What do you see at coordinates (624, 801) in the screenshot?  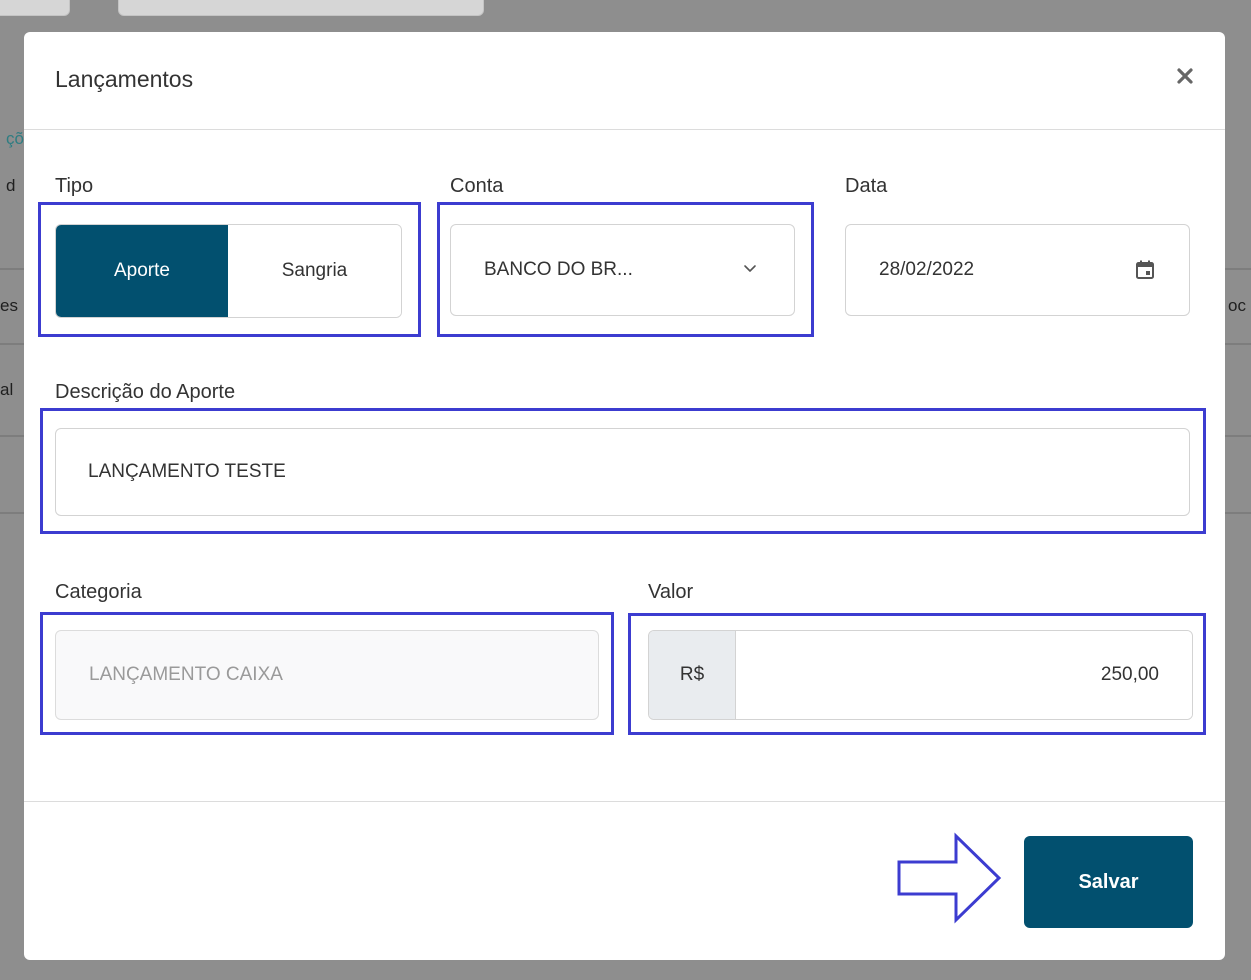 I see `footer-divider` at bounding box center [624, 801].